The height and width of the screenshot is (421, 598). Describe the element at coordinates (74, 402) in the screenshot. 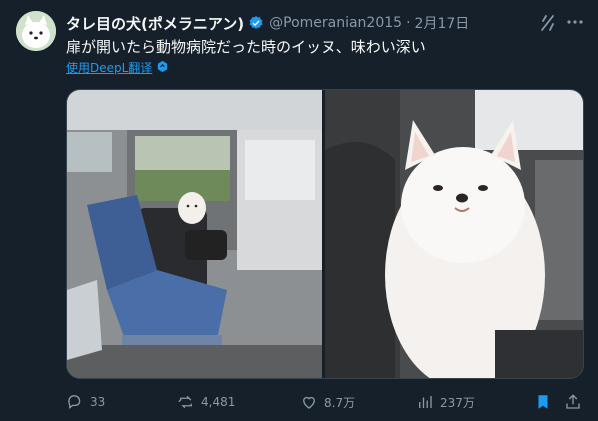

I see `reply-icon` at that location.